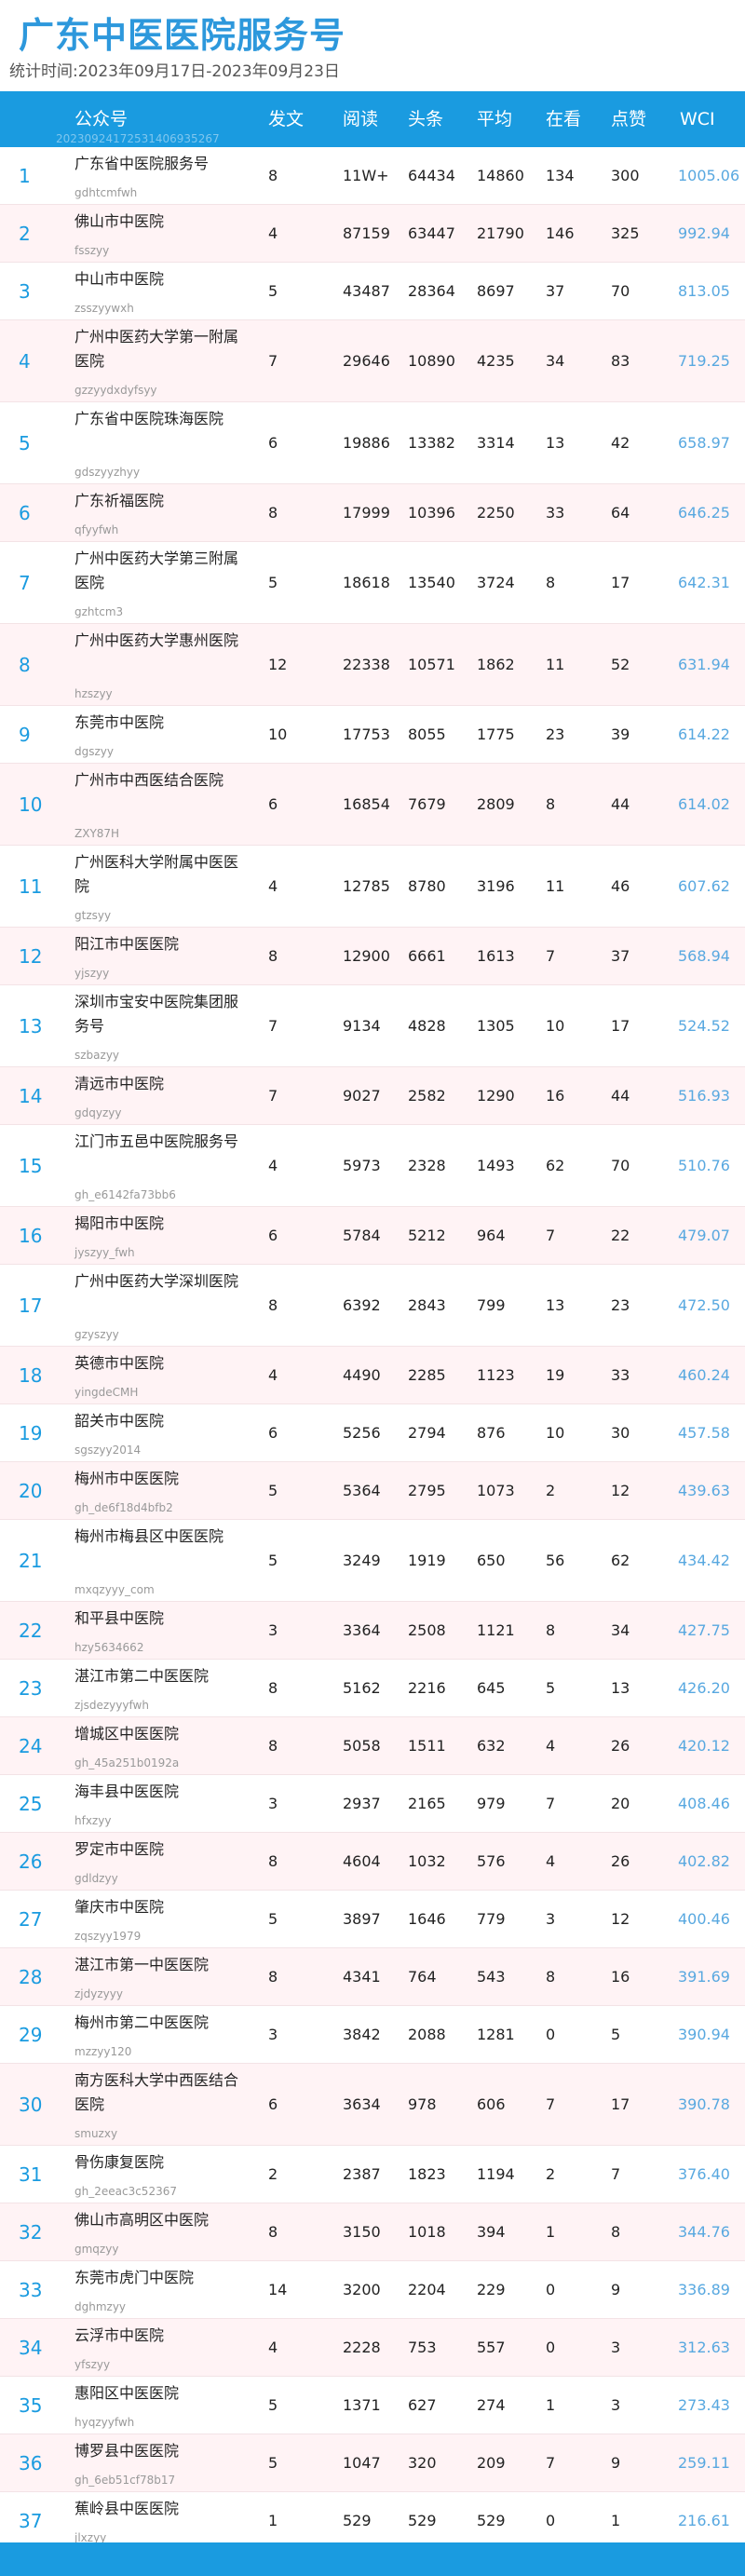  Describe the element at coordinates (107, 472) in the screenshot. I see `cell-account-id: gdszyyzhyy` at that location.